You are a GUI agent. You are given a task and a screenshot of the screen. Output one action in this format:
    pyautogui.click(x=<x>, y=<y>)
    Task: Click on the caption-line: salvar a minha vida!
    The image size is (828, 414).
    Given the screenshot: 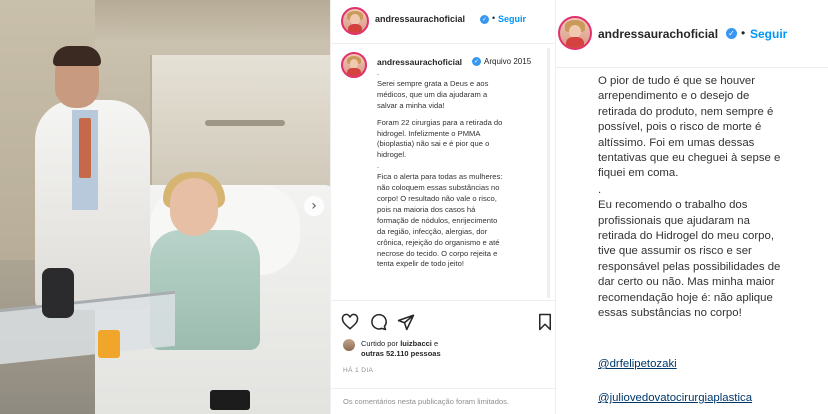 What is the action you would take?
    pyautogui.click(x=411, y=105)
    